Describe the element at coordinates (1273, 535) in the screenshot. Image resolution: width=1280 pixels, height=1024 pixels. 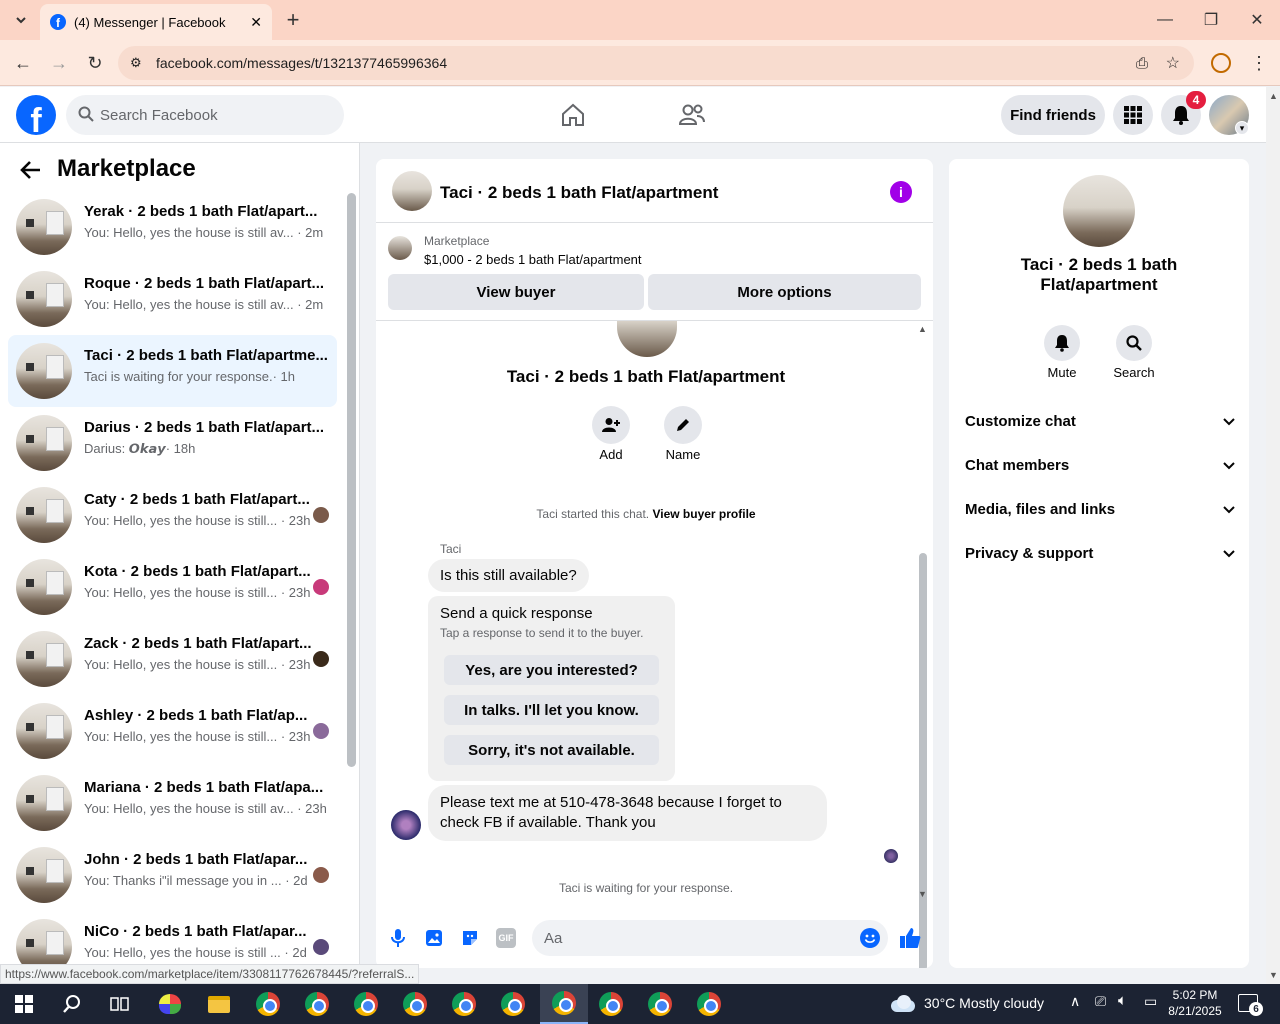
I see `page-scrollbar: ▲ ▼` at that location.